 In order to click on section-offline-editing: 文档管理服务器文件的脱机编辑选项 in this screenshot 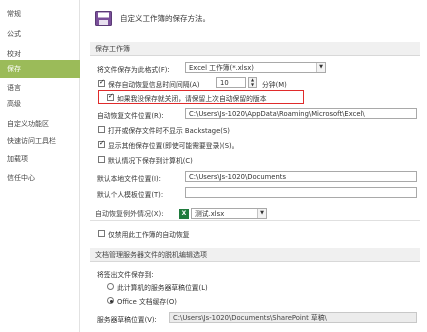, I will do `click(255, 255)`.